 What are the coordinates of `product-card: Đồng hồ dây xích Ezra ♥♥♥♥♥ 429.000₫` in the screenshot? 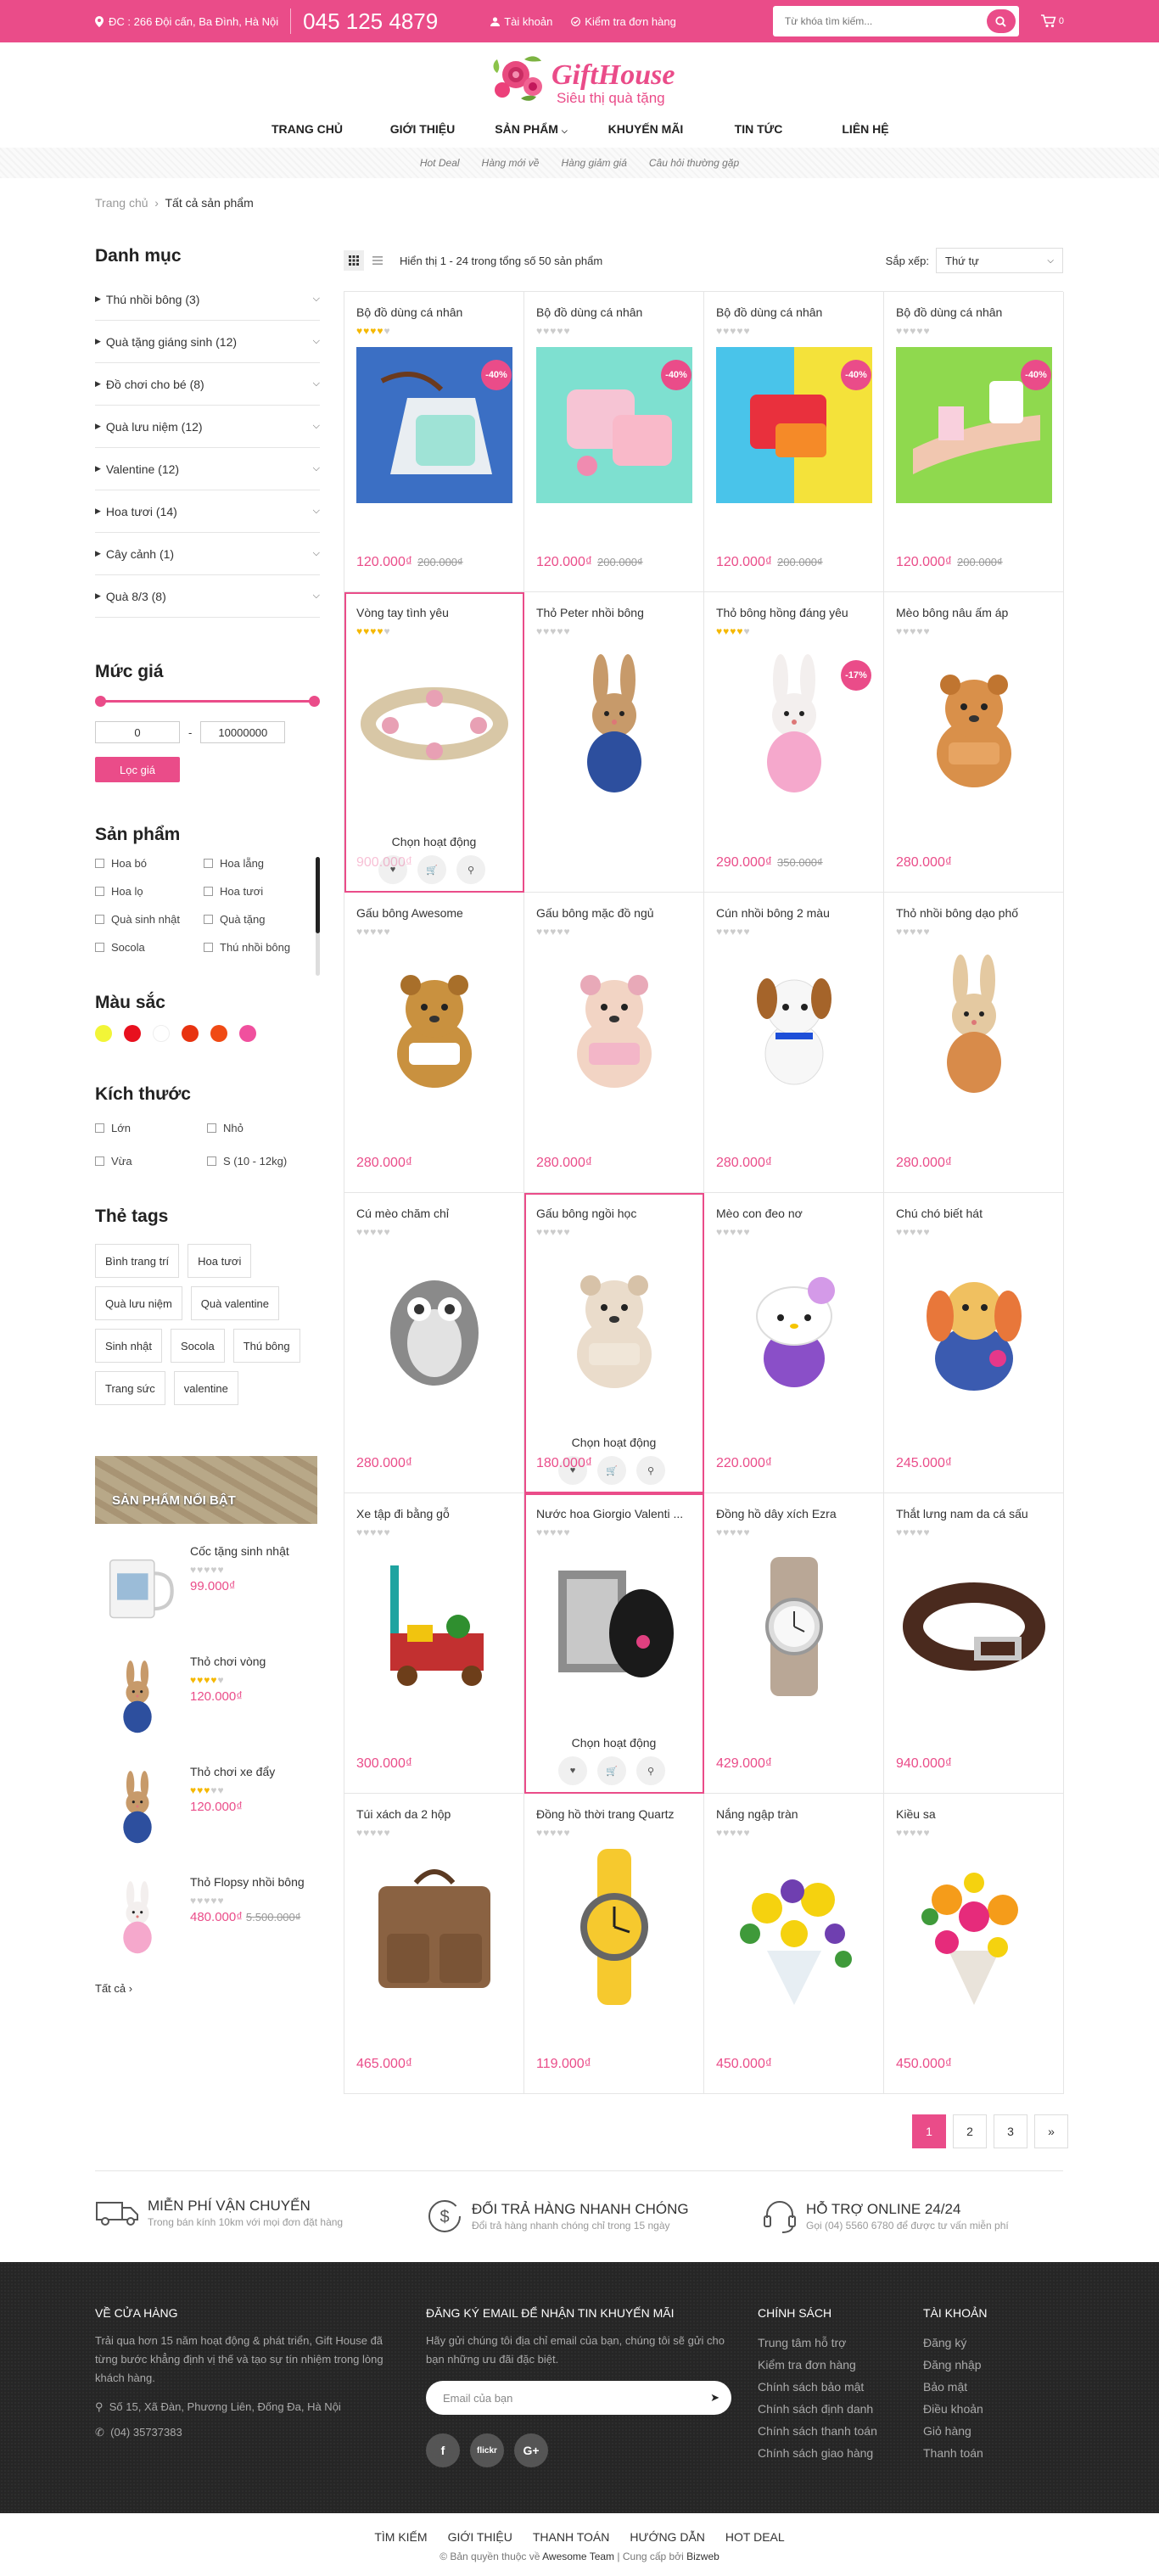 It's located at (794, 1643).